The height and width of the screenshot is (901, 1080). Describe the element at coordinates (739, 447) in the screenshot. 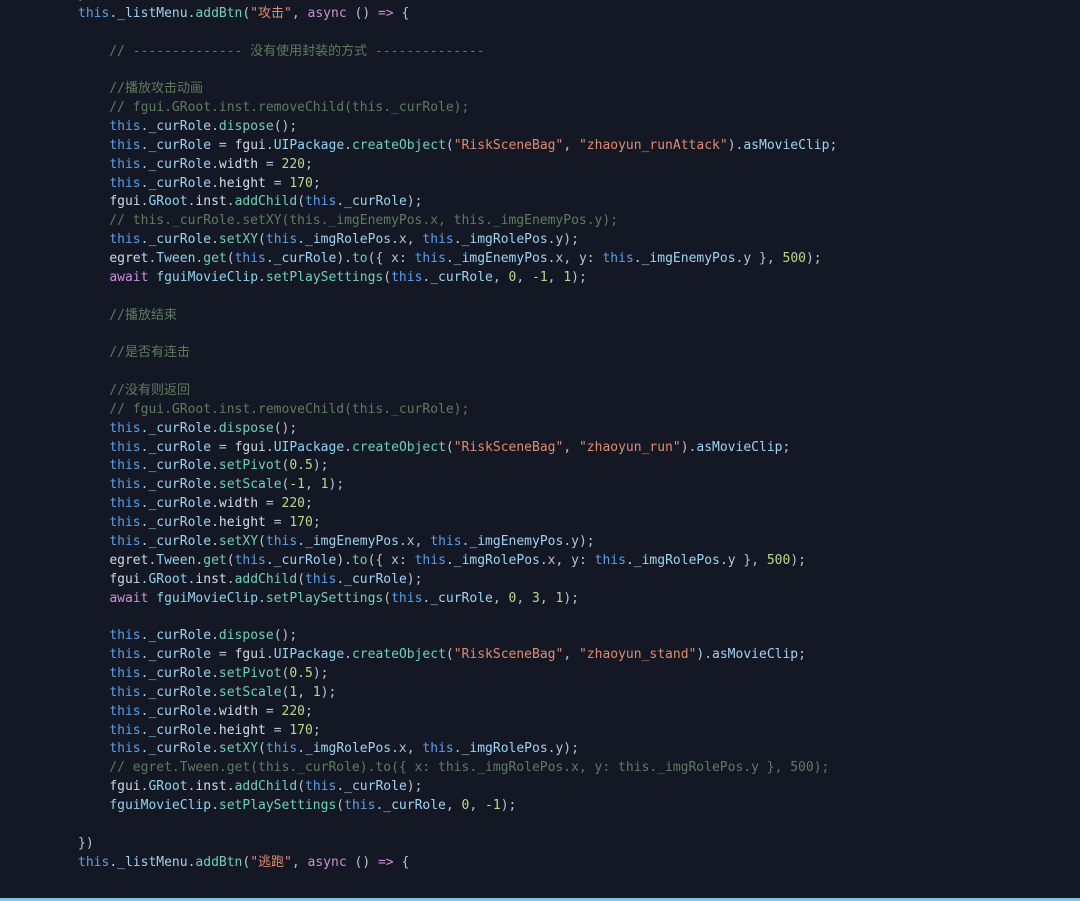

I see `code-token: asMovieClip` at that location.